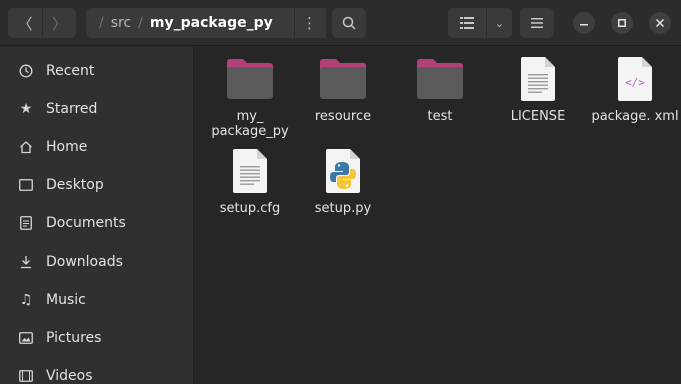 The height and width of the screenshot is (384, 681). I want to click on sidebar-item-label: Home, so click(67, 147).